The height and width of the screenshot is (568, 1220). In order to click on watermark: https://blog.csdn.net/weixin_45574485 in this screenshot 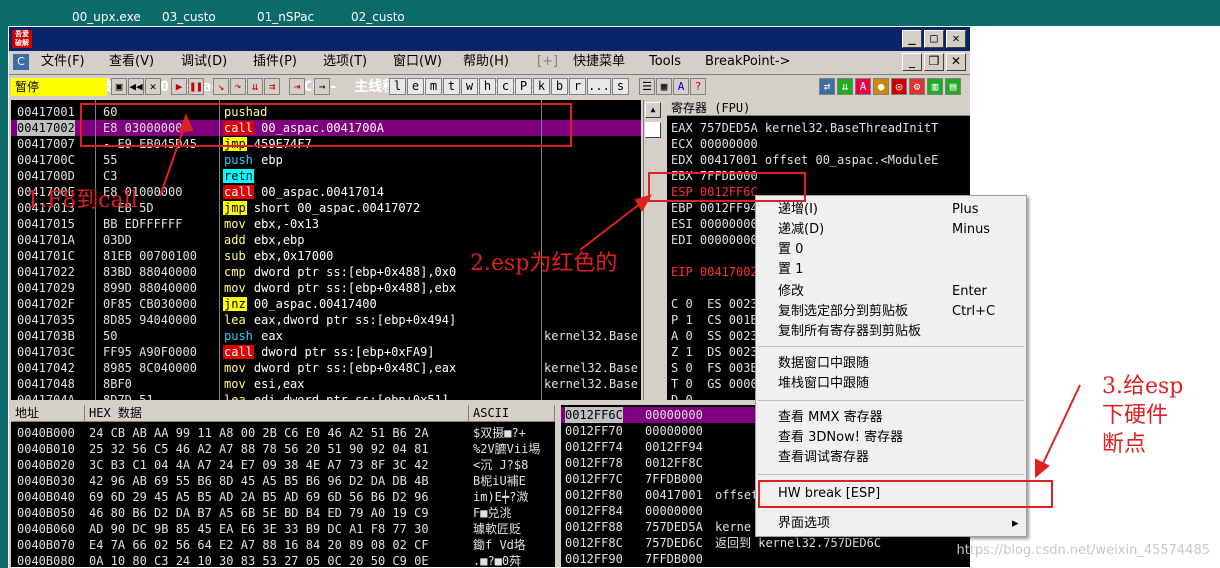, I will do `click(1083, 550)`.